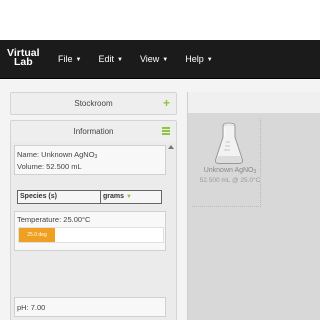 The height and width of the screenshot is (320, 320). I want to click on menu-help-label: Help, so click(194, 59).